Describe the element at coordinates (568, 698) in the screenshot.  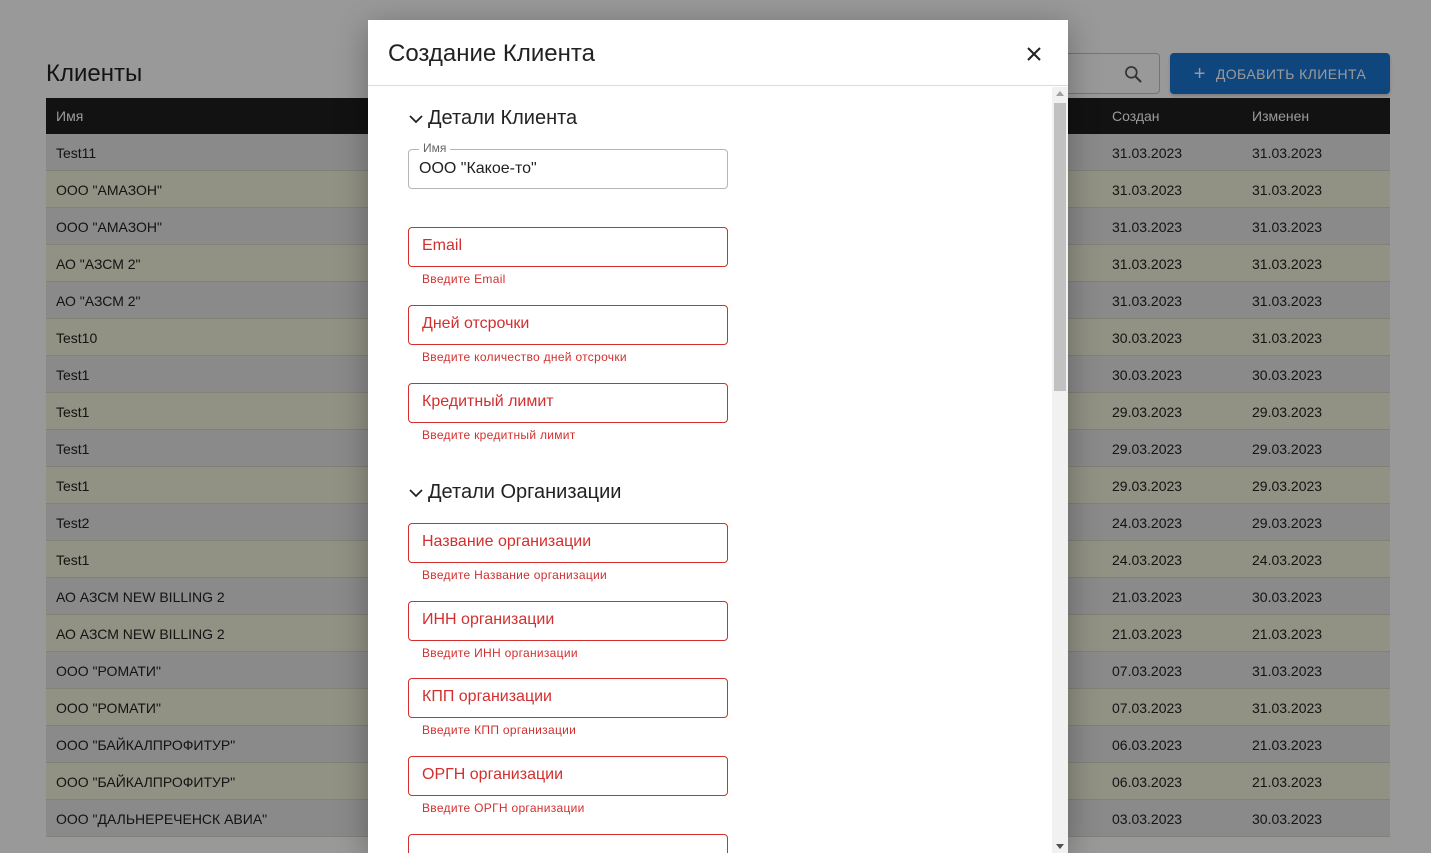
I see `org-kpp-field: КПП организации` at that location.